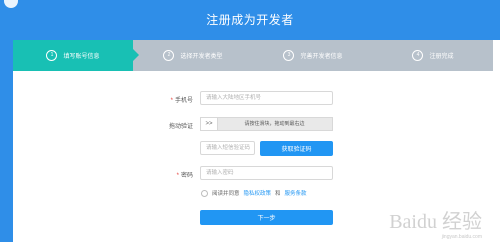 The image size is (500, 242). I want to click on privacy-policy-link: 隐私权政策, so click(258, 193).